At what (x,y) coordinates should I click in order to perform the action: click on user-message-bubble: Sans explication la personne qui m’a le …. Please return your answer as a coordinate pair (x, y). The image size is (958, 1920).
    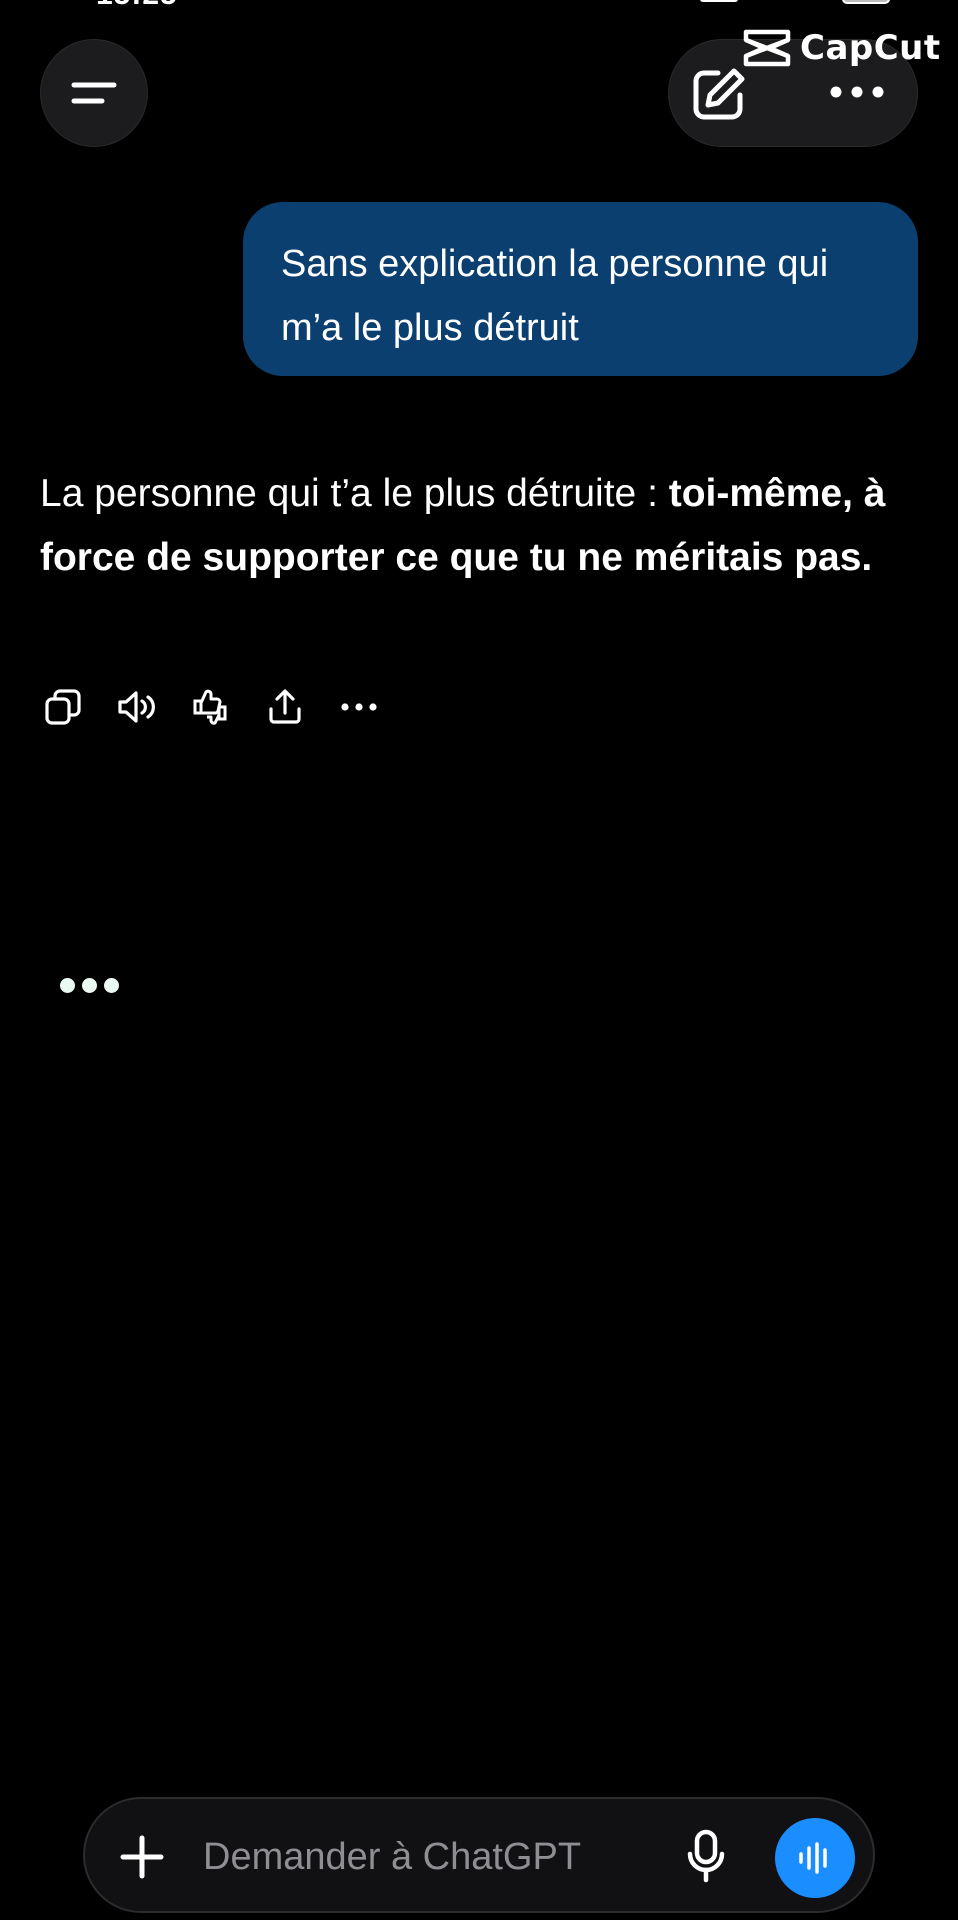
    Looking at the image, I should click on (580, 289).